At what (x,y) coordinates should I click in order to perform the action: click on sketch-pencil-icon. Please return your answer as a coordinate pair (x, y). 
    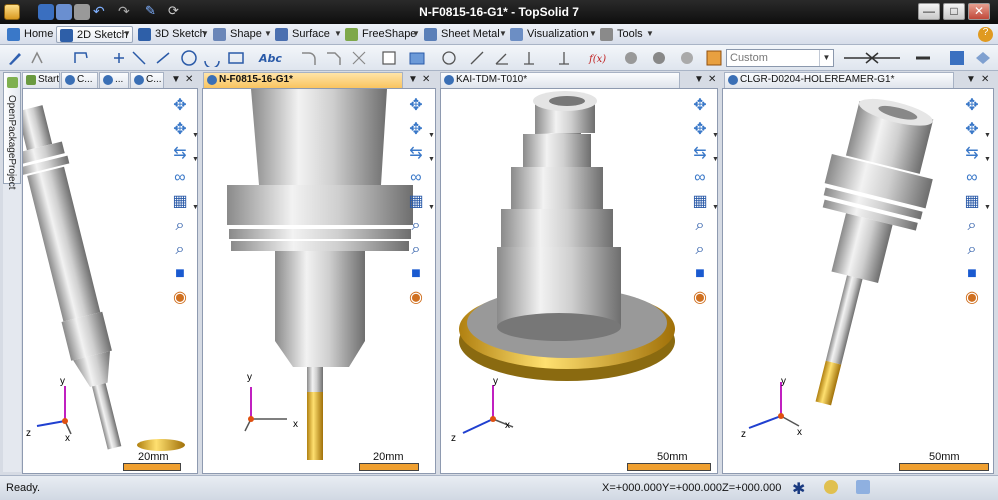
    Looking at the image, I should click on (15, 58).